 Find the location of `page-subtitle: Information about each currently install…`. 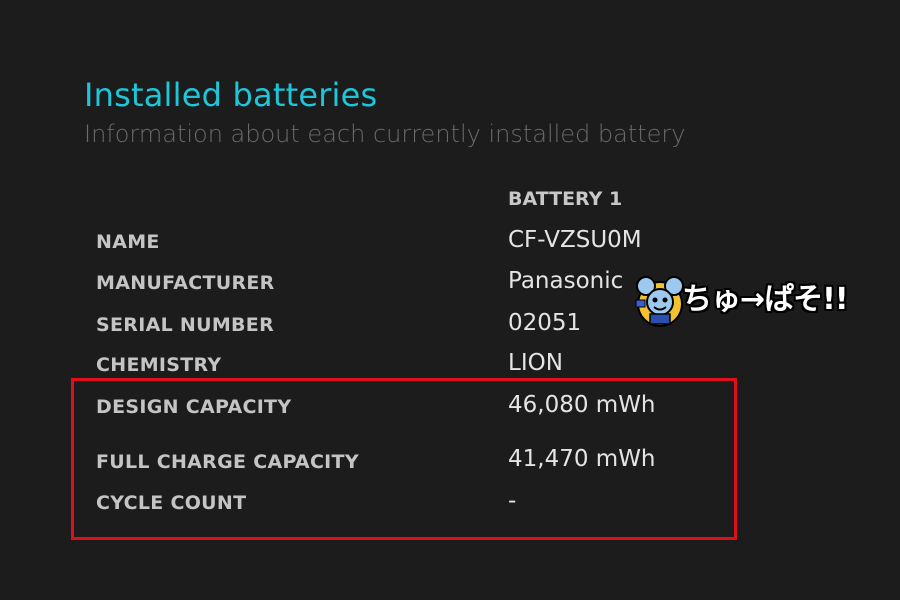

page-subtitle: Information about each currently install… is located at coordinates (385, 134).